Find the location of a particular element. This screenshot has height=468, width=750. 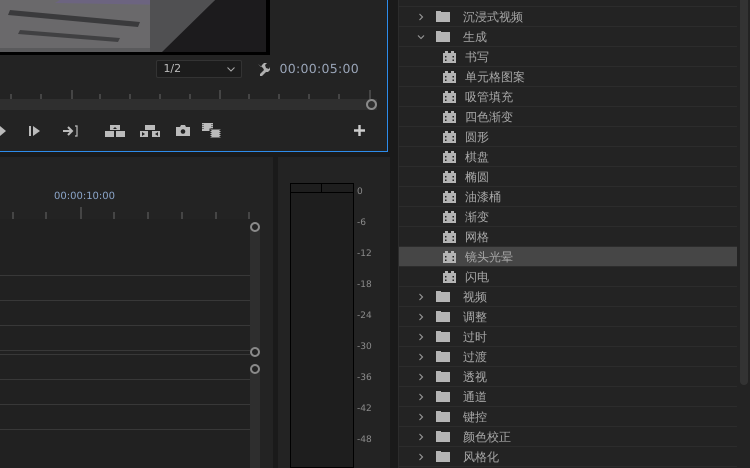

meter-scale-label: -24 is located at coordinates (364, 316).